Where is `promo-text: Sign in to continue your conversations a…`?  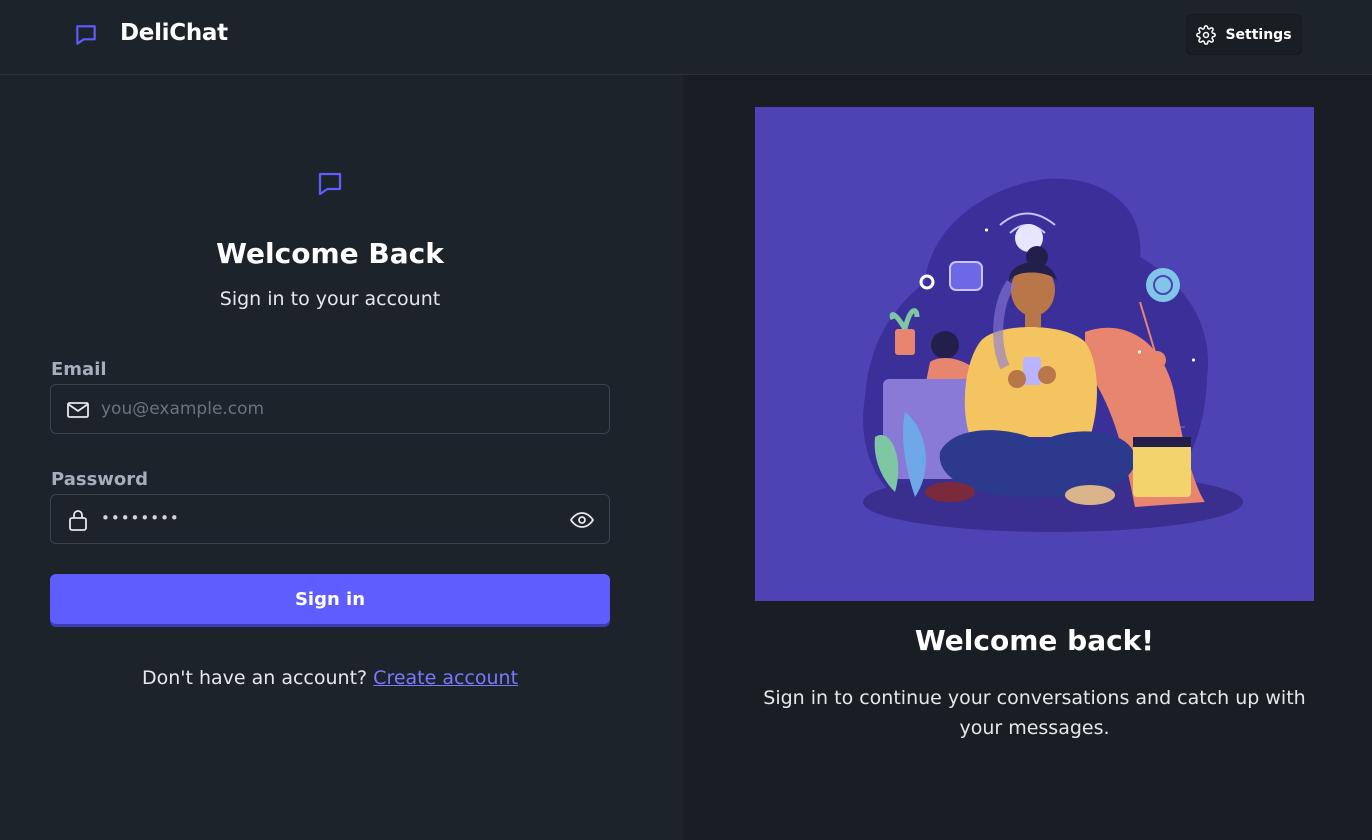 promo-text: Sign in to continue your conversations a… is located at coordinates (1034, 713).